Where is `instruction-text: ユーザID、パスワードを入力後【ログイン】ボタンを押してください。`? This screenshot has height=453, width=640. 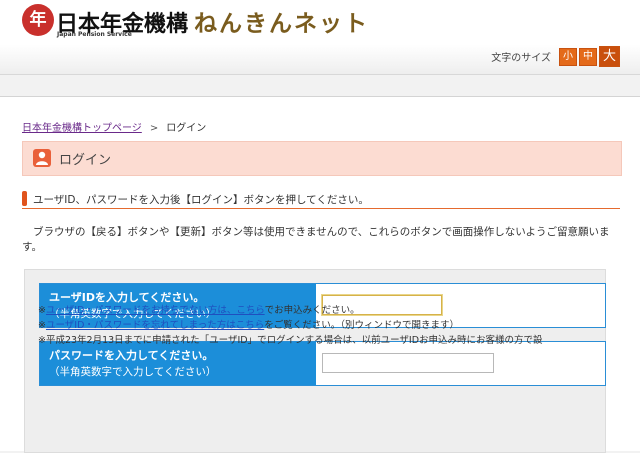 instruction-text: ユーザID、パスワードを入力後【ログイン】ボタンを押してください。 is located at coordinates (201, 200).